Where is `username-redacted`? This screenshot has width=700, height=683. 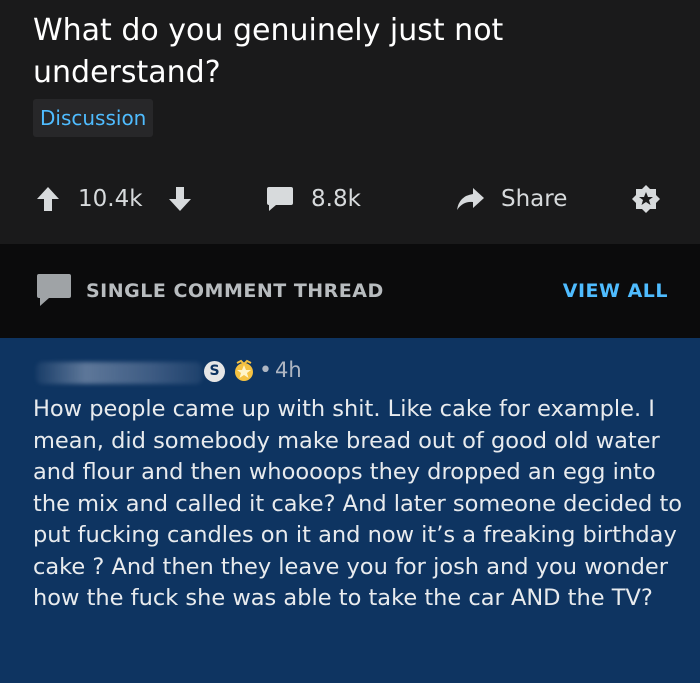
username-redacted is located at coordinates (119, 373).